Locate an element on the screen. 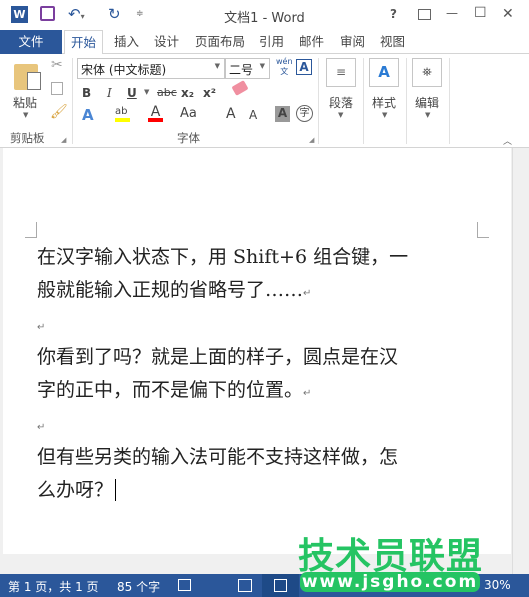 The width and height of the screenshot is (529, 597). maximize-button: ☐ is located at coordinates (480, 13).